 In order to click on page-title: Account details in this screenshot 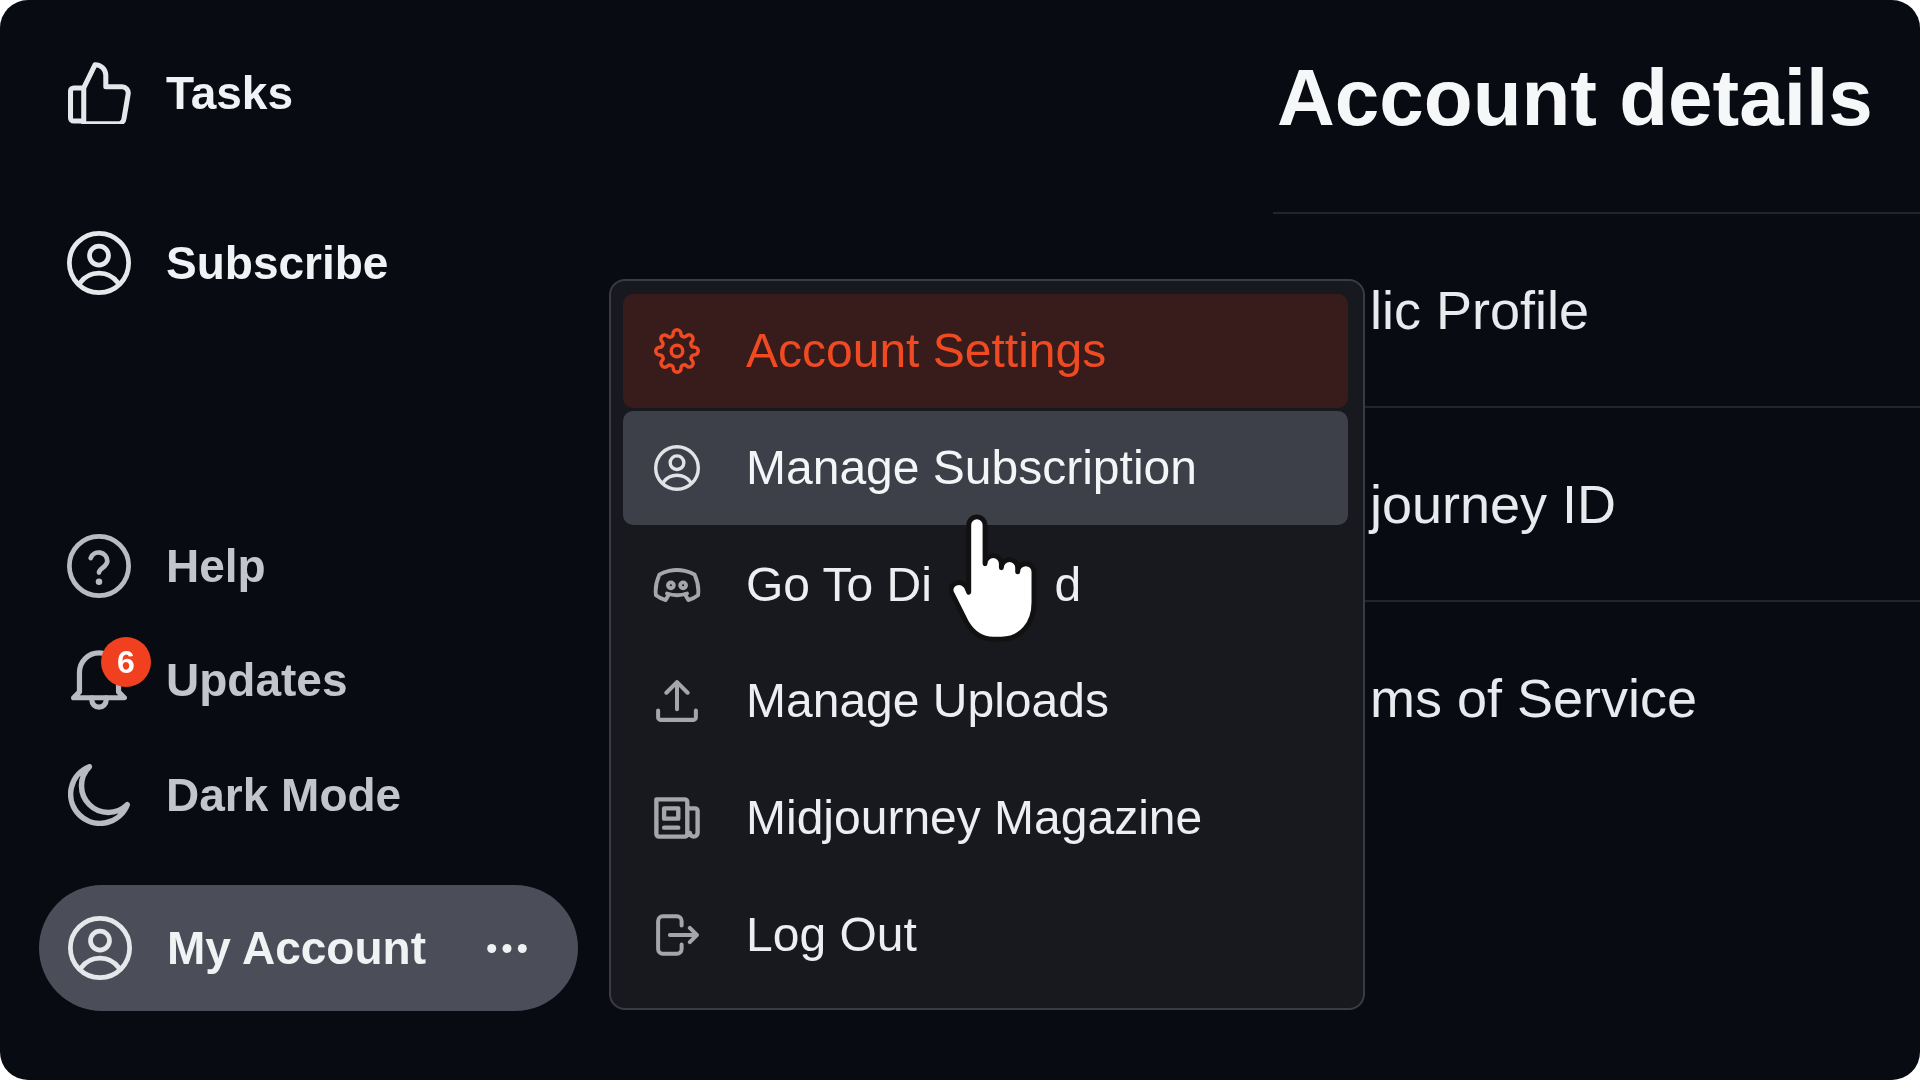, I will do `click(1575, 98)`.